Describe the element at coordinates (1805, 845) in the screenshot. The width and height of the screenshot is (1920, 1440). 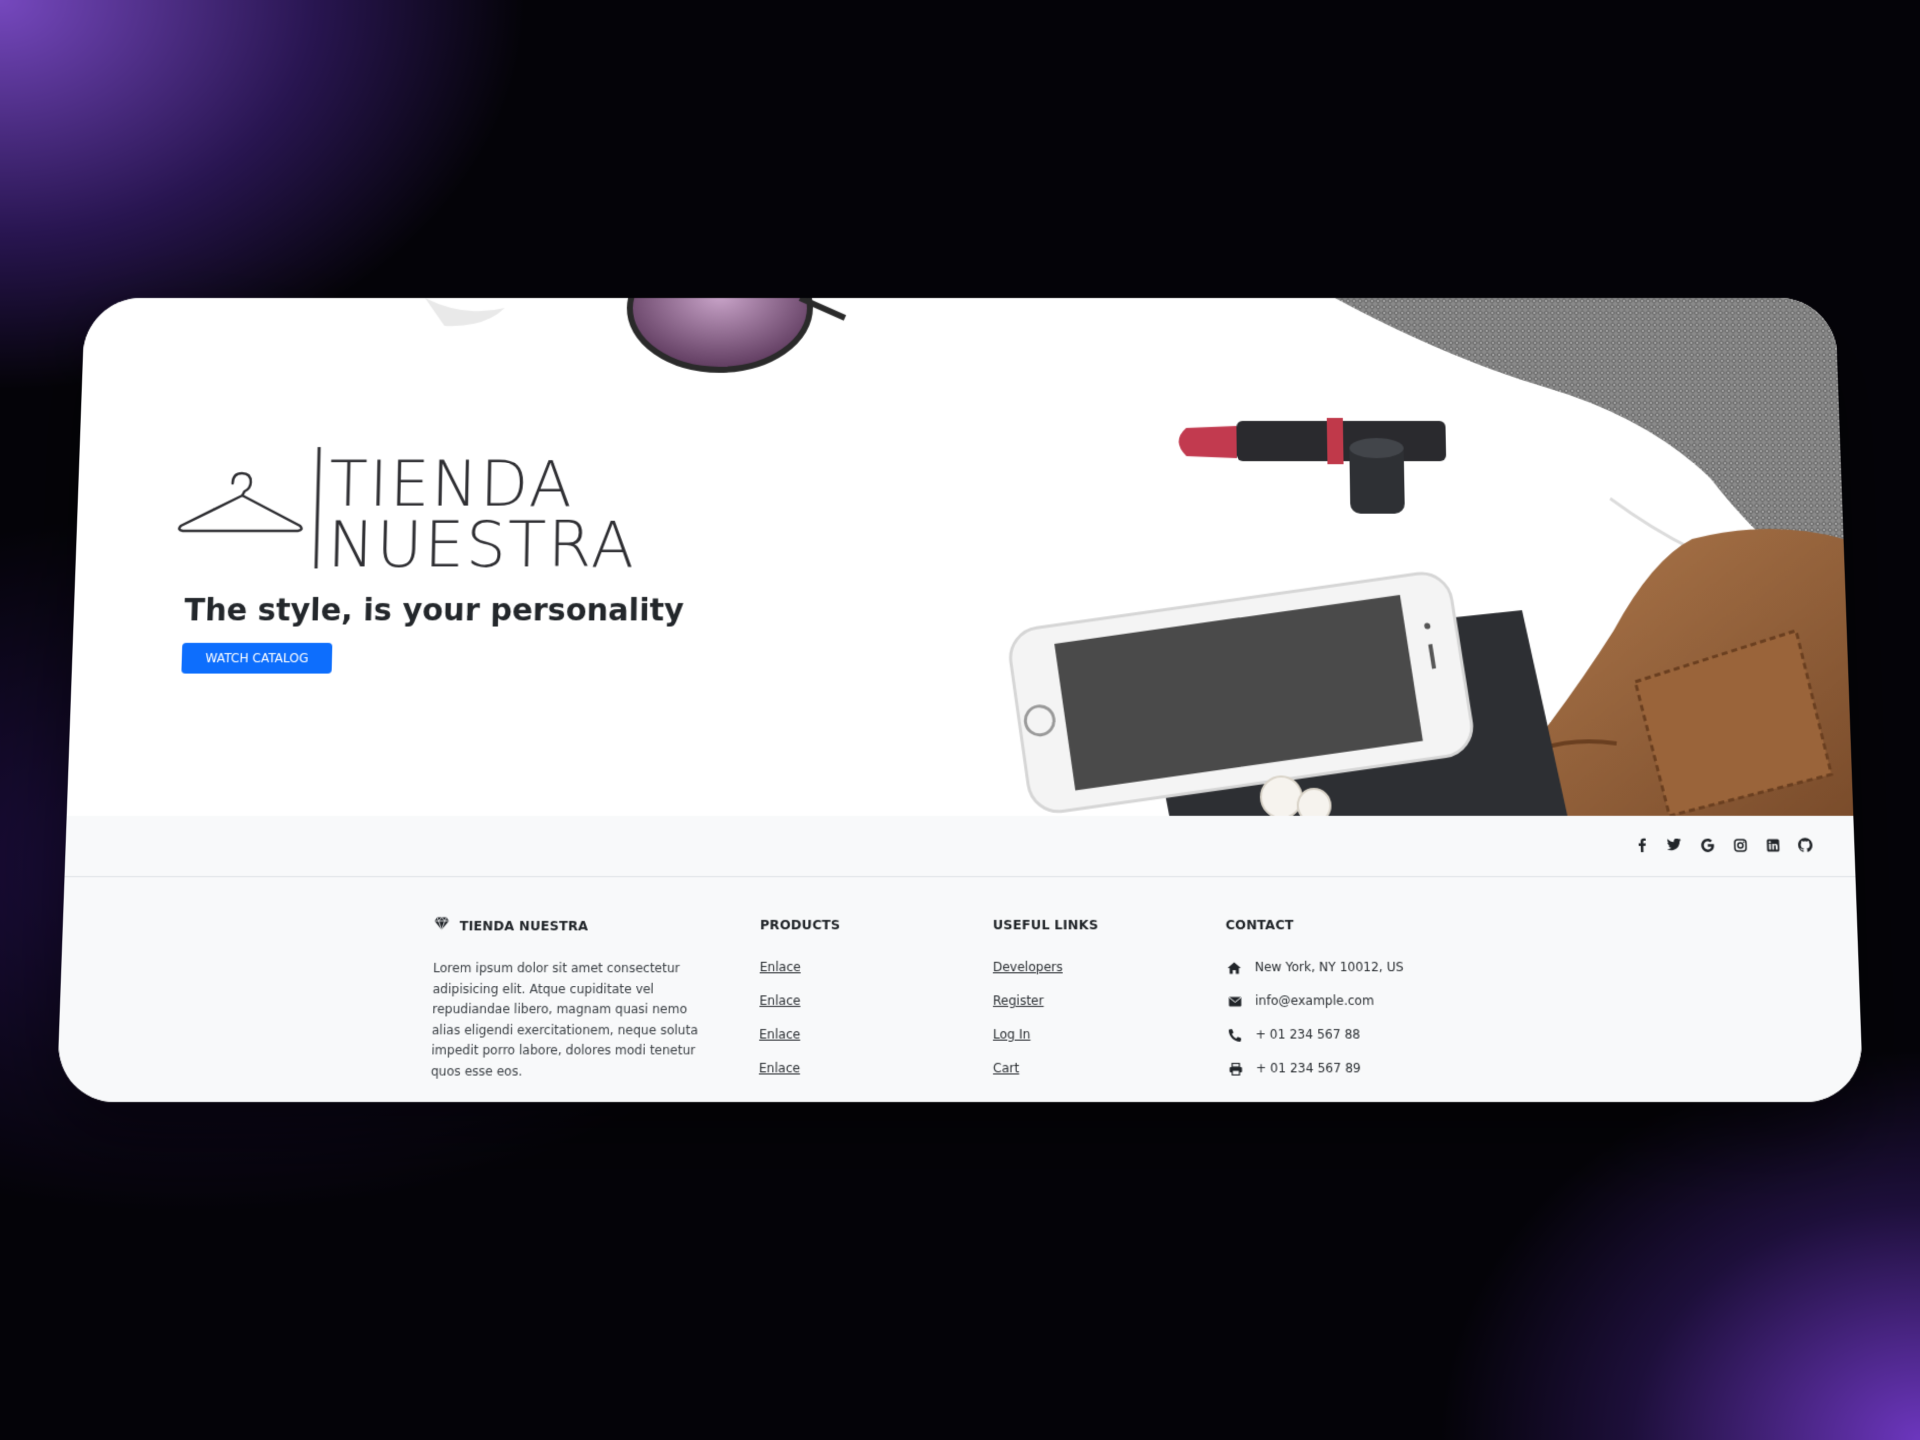
I see `github-icon` at that location.